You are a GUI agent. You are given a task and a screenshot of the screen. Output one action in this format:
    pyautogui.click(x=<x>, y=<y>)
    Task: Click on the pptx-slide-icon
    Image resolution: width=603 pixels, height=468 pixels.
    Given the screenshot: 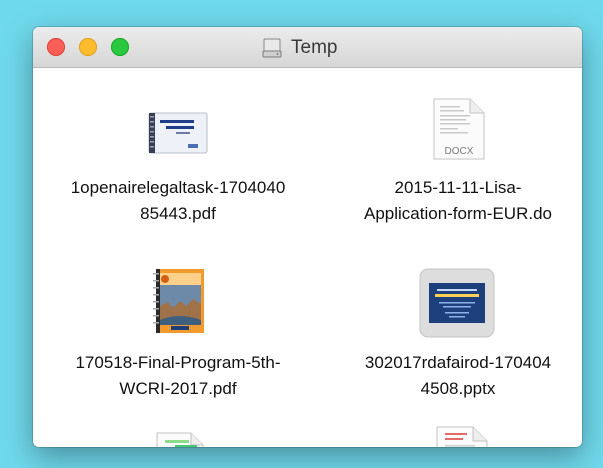 What is the action you would take?
    pyautogui.click(x=457, y=303)
    